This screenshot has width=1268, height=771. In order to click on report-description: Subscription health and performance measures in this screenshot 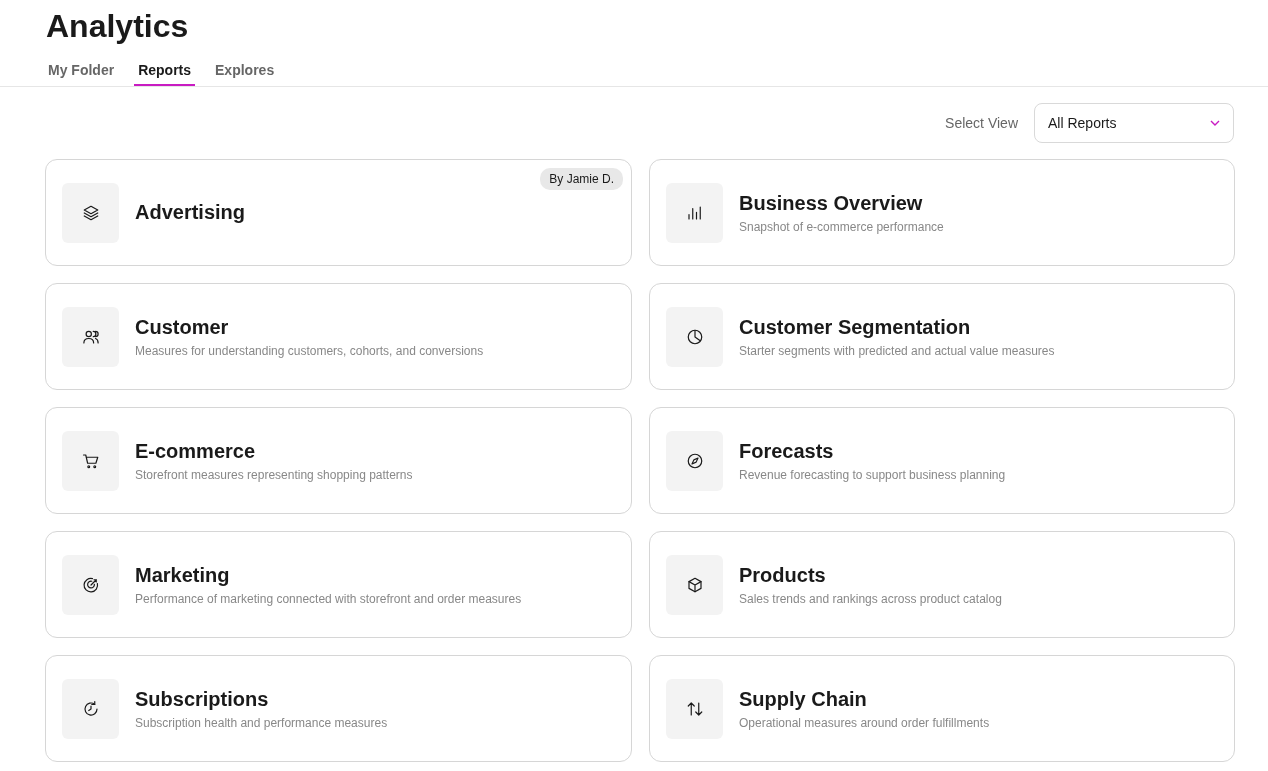, I will do `click(261, 722)`.